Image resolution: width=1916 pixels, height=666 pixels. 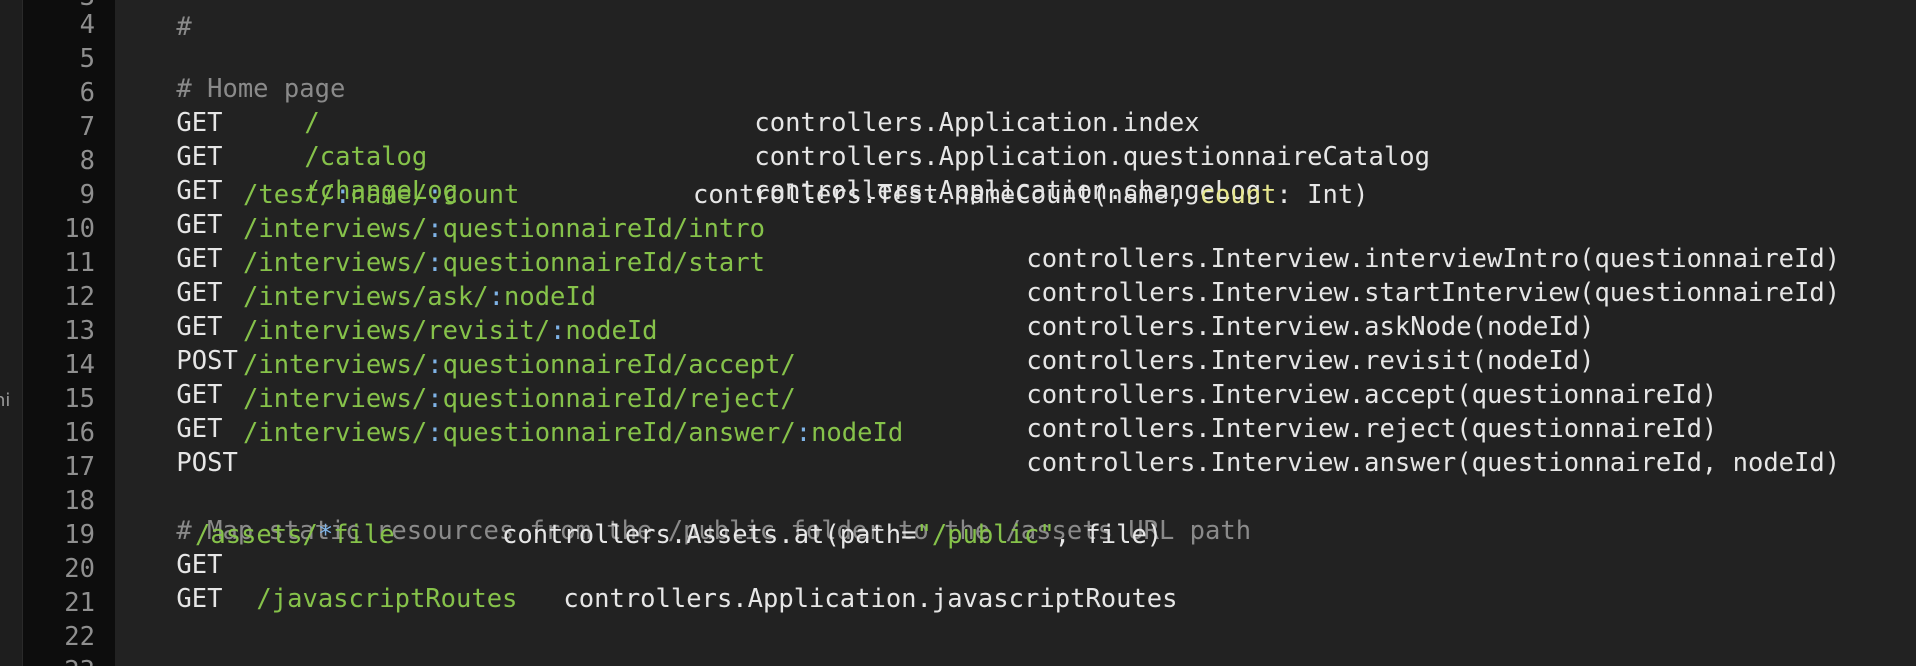 What do you see at coordinates (87, 59) in the screenshot?
I see `line-number: 5` at bounding box center [87, 59].